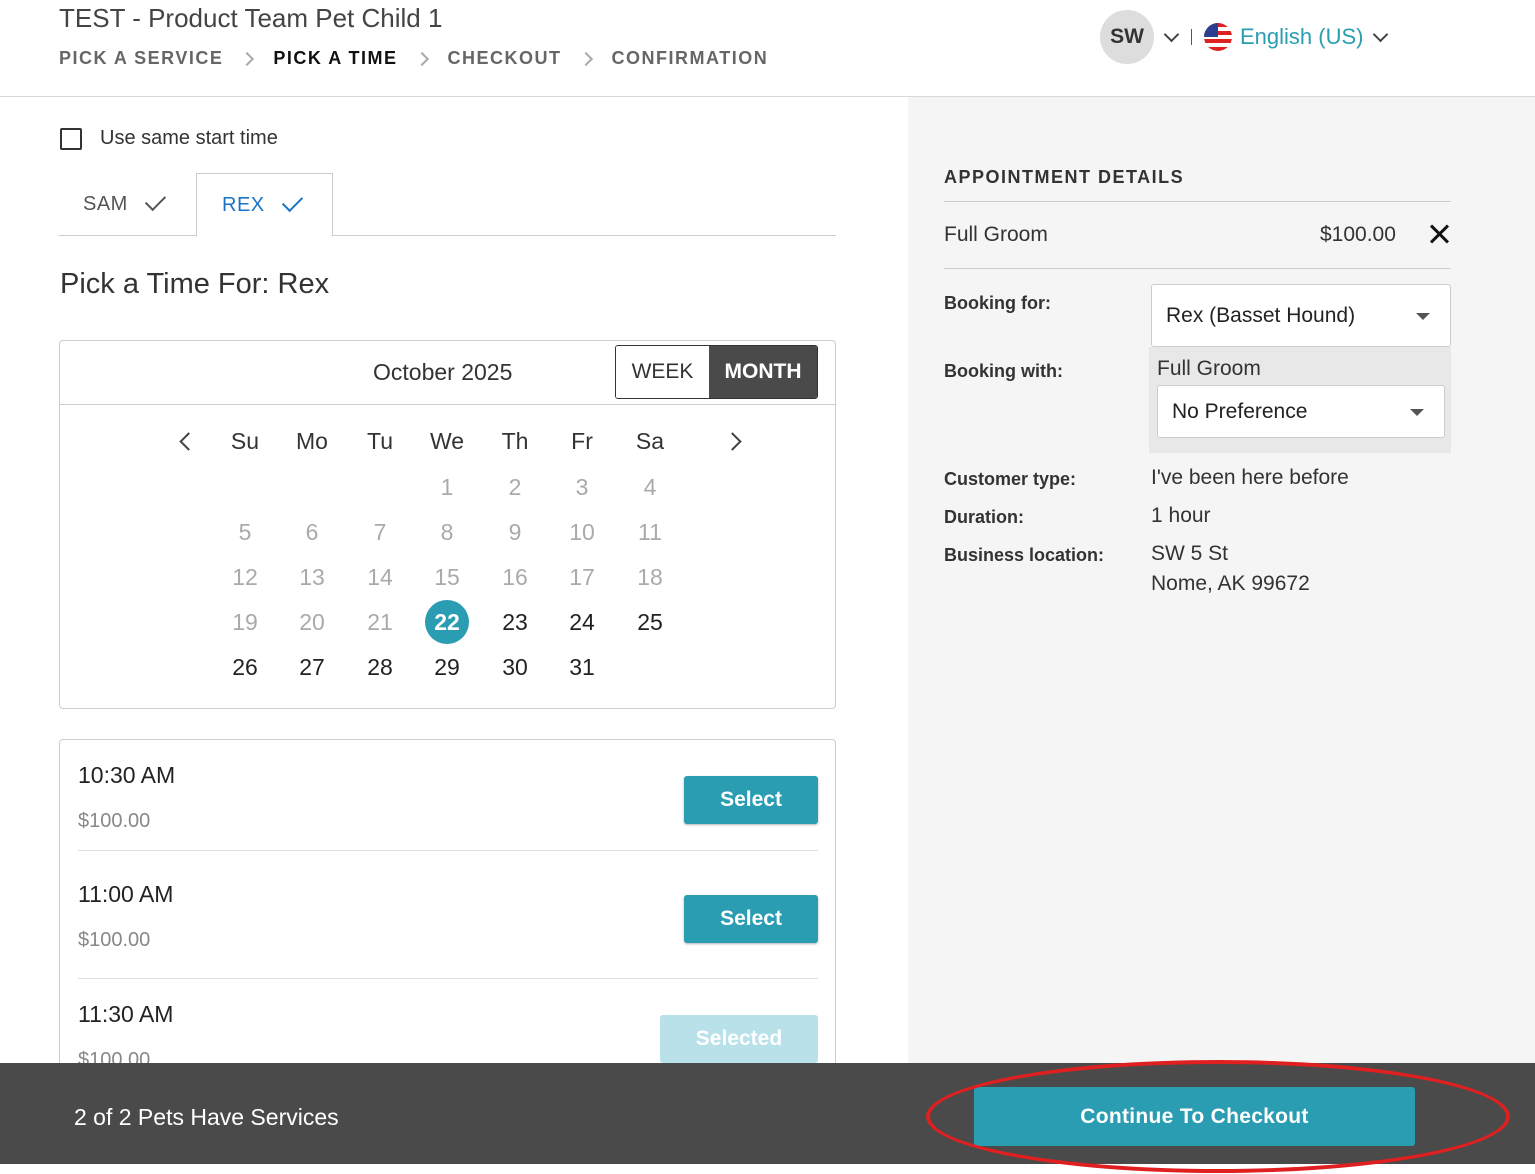 This screenshot has height=1174, width=1535. What do you see at coordinates (650, 622) in the screenshot?
I see `calendar-day: 25` at bounding box center [650, 622].